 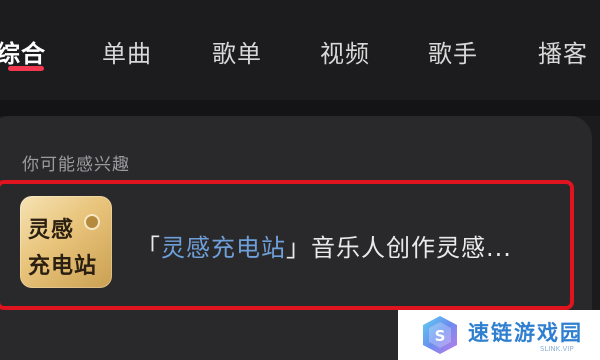 I want to click on tab-podcasts: 播客, so click(x=563, y=51).